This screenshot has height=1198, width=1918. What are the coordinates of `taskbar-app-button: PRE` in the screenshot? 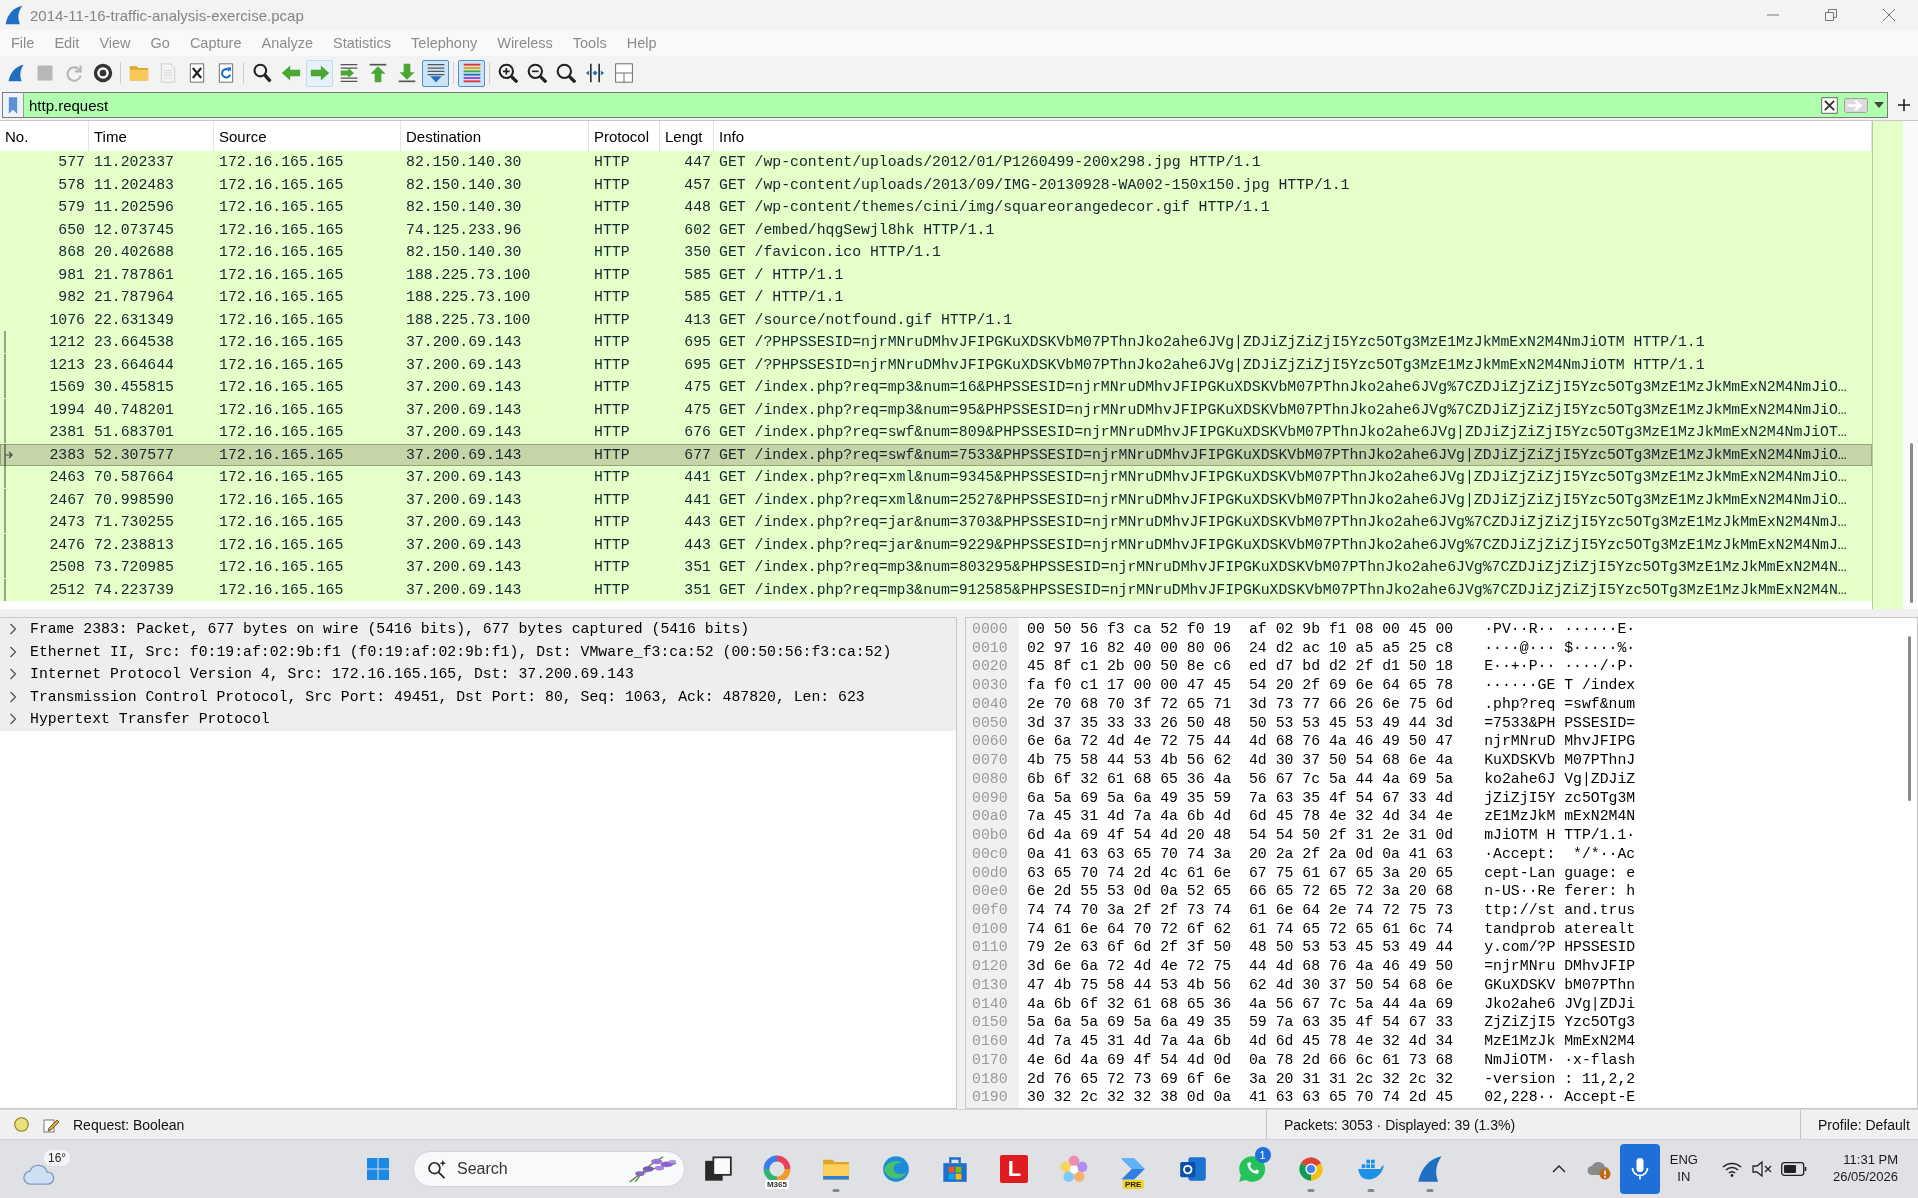 It's located at (1133, 1169).